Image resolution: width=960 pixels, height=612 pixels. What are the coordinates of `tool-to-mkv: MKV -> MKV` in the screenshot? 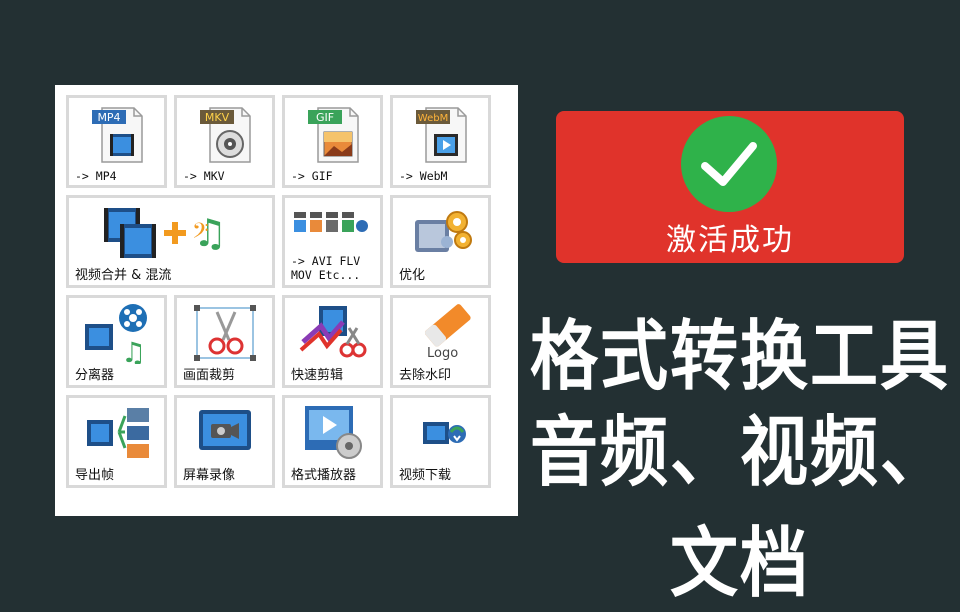 It's located at (224, 141).